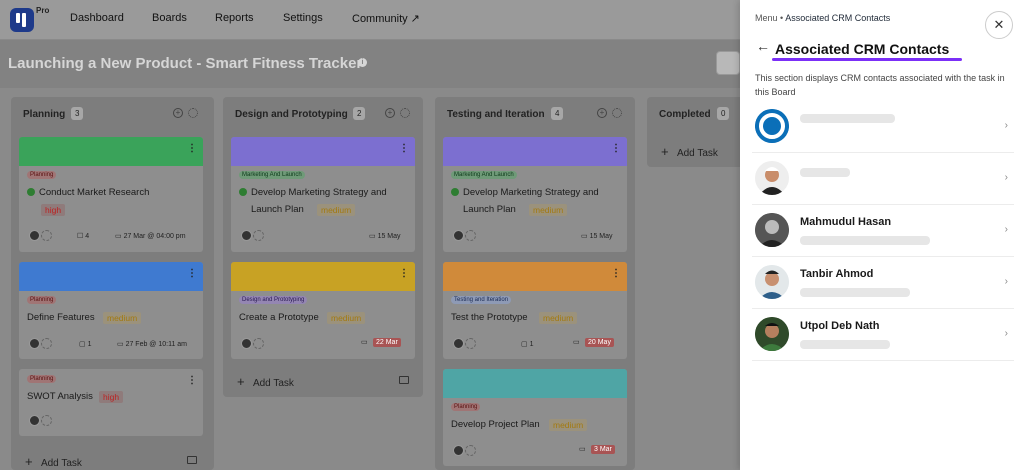  What do you see at coordinates (111, 402) in the screenshot?
I see `task-card: ⋮ Planning SWOT Analysis high` at bounding box center [111, 402].